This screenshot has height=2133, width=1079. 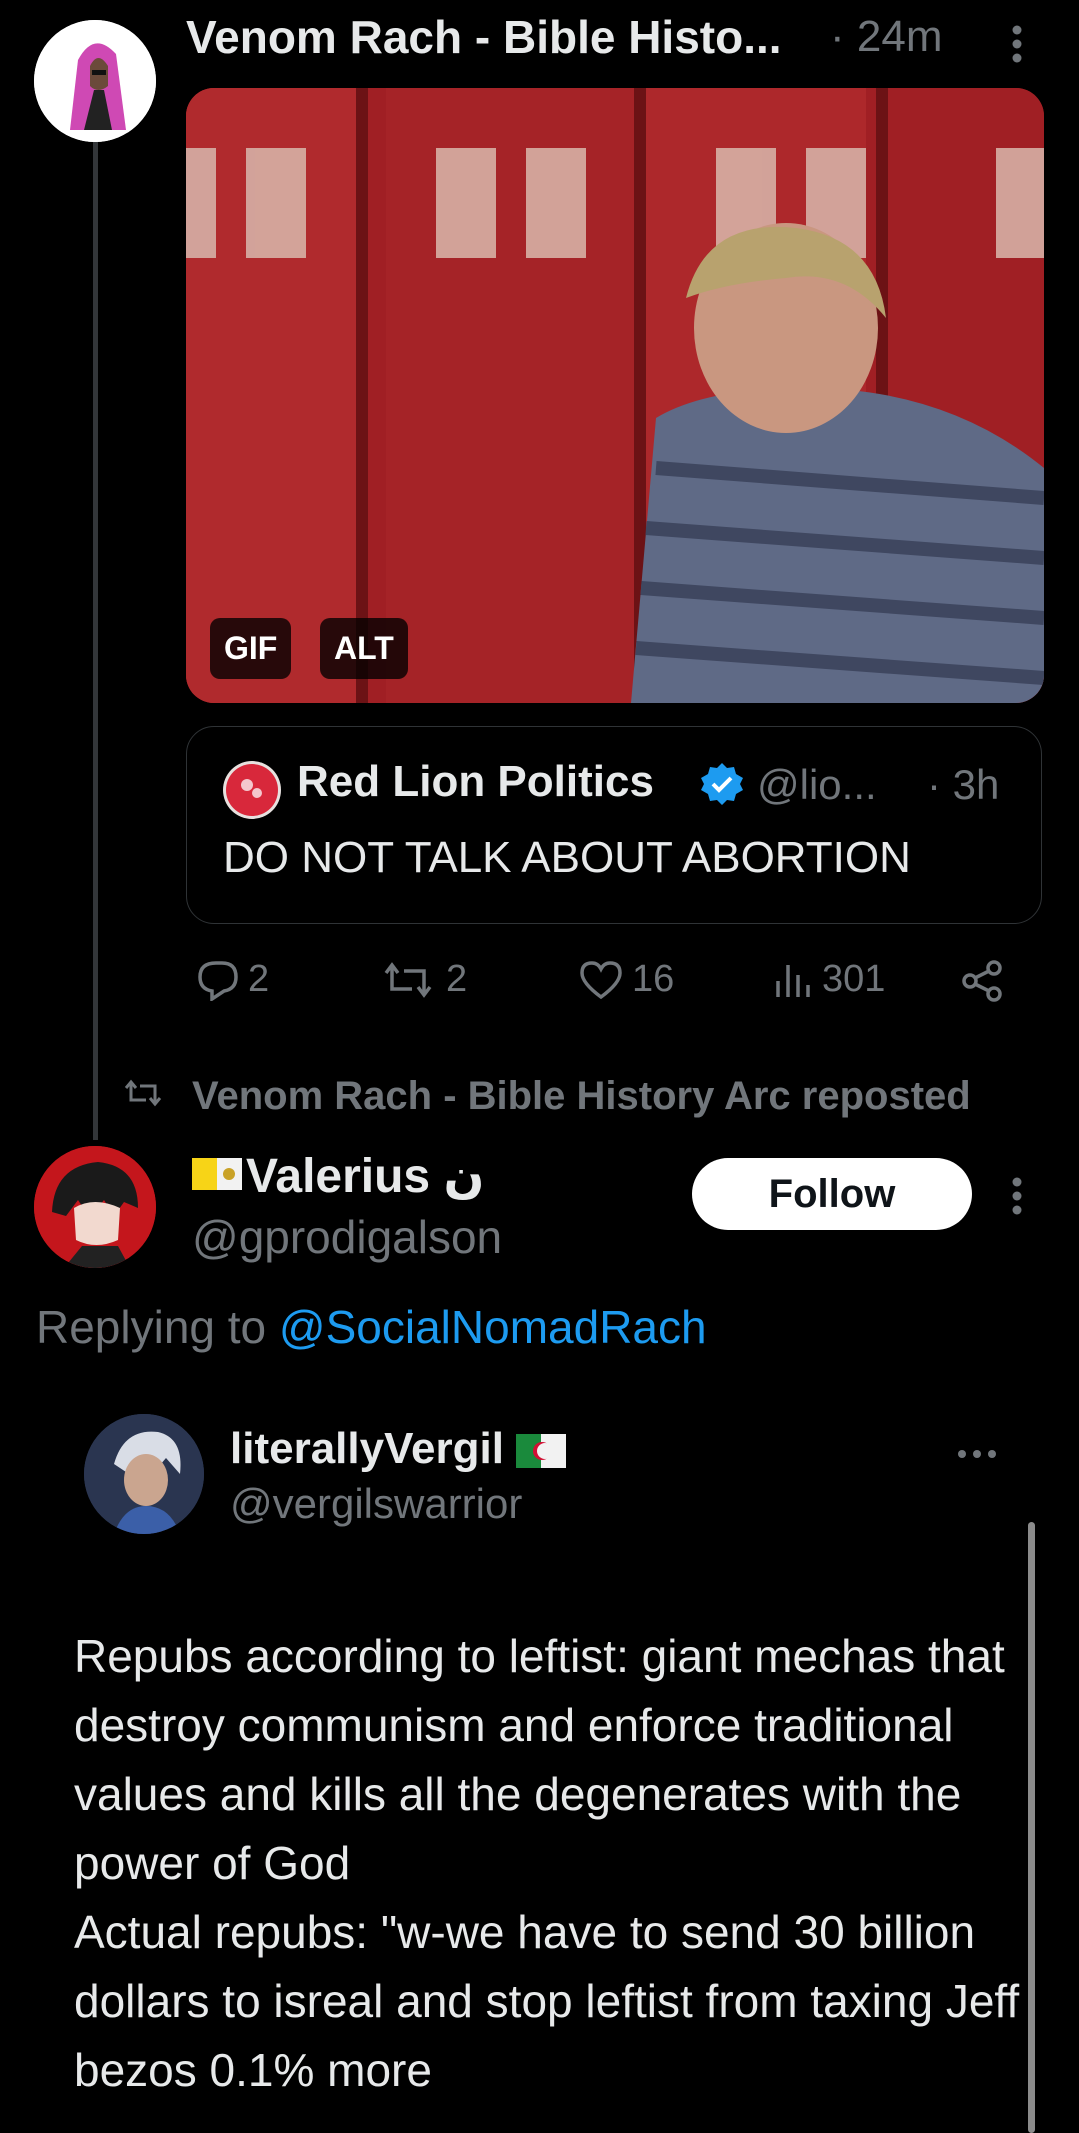 I want to click on views-button: 301, so click(x=828, y=979).